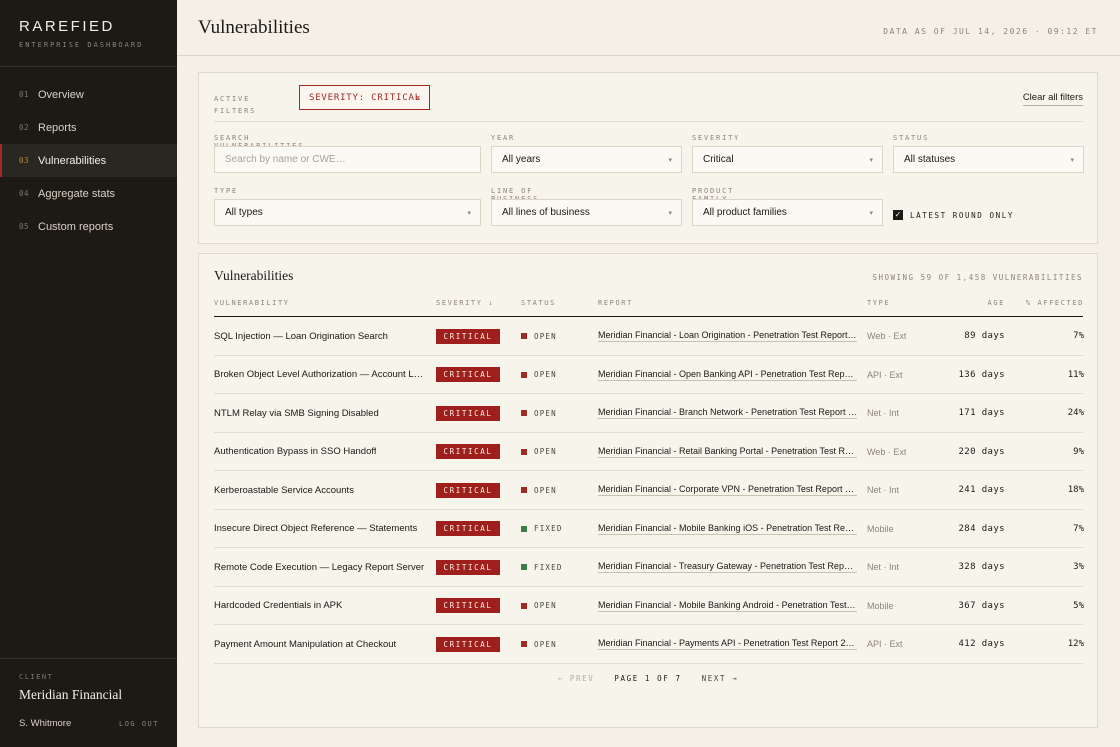  I want to click on column-header-age: AGE, so click(969, 303).